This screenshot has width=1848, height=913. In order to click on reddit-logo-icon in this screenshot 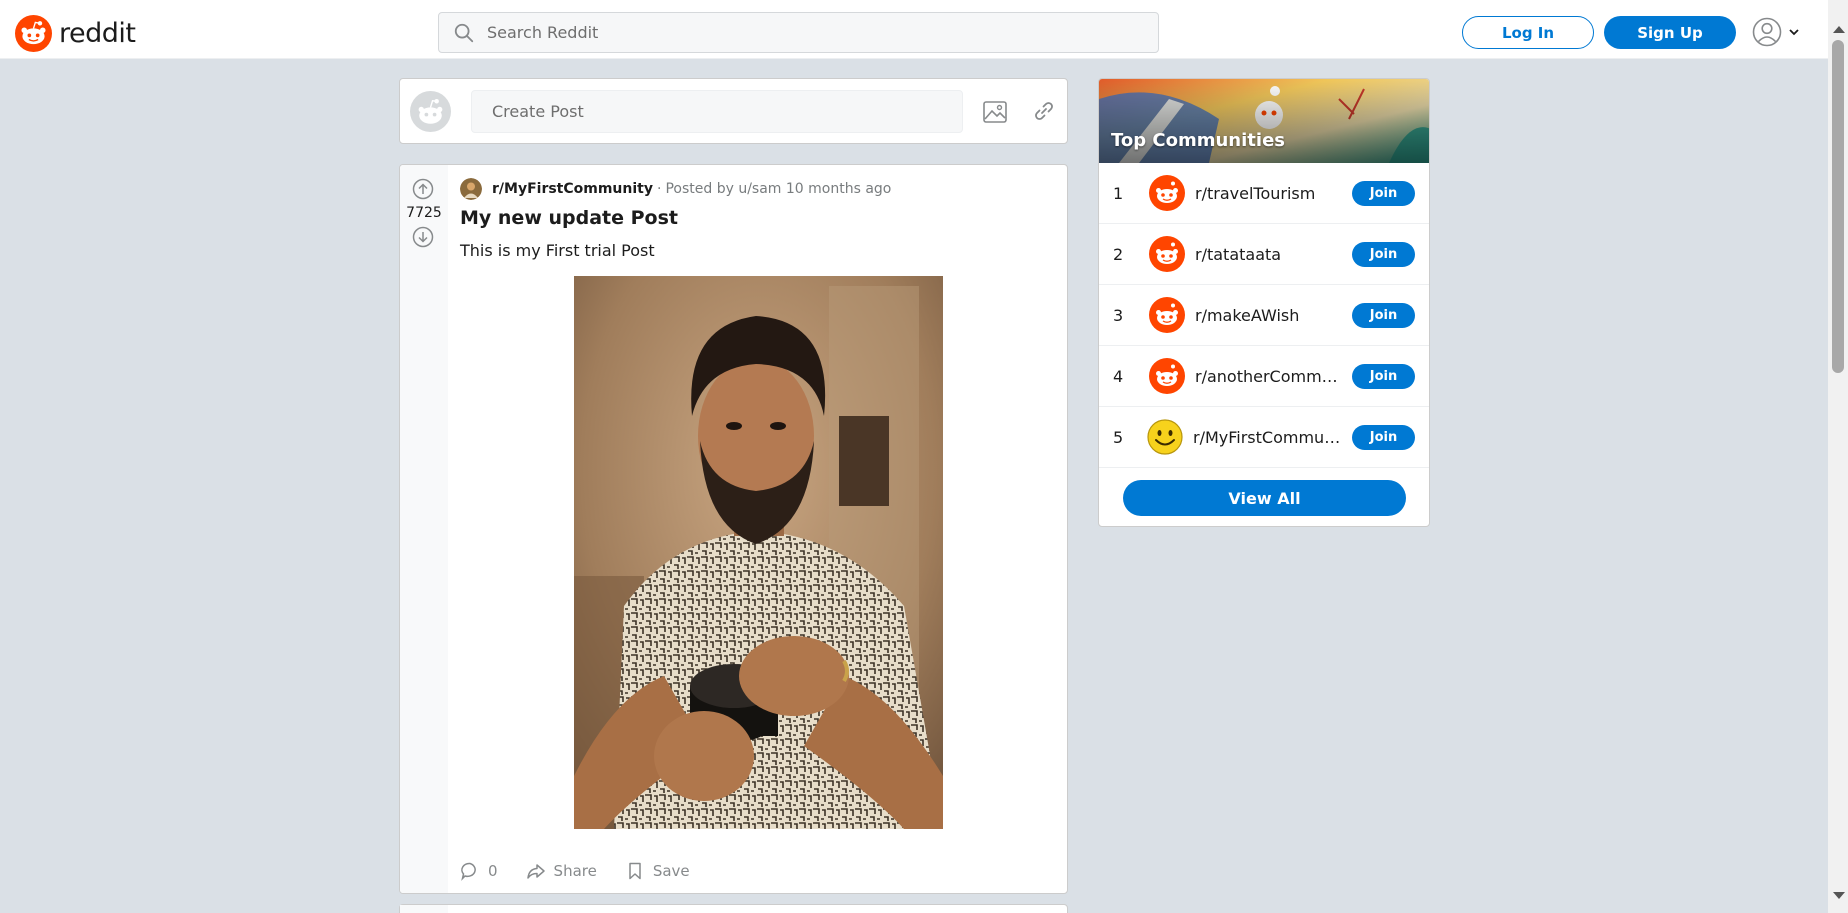, I will do `click(33, 33)`.